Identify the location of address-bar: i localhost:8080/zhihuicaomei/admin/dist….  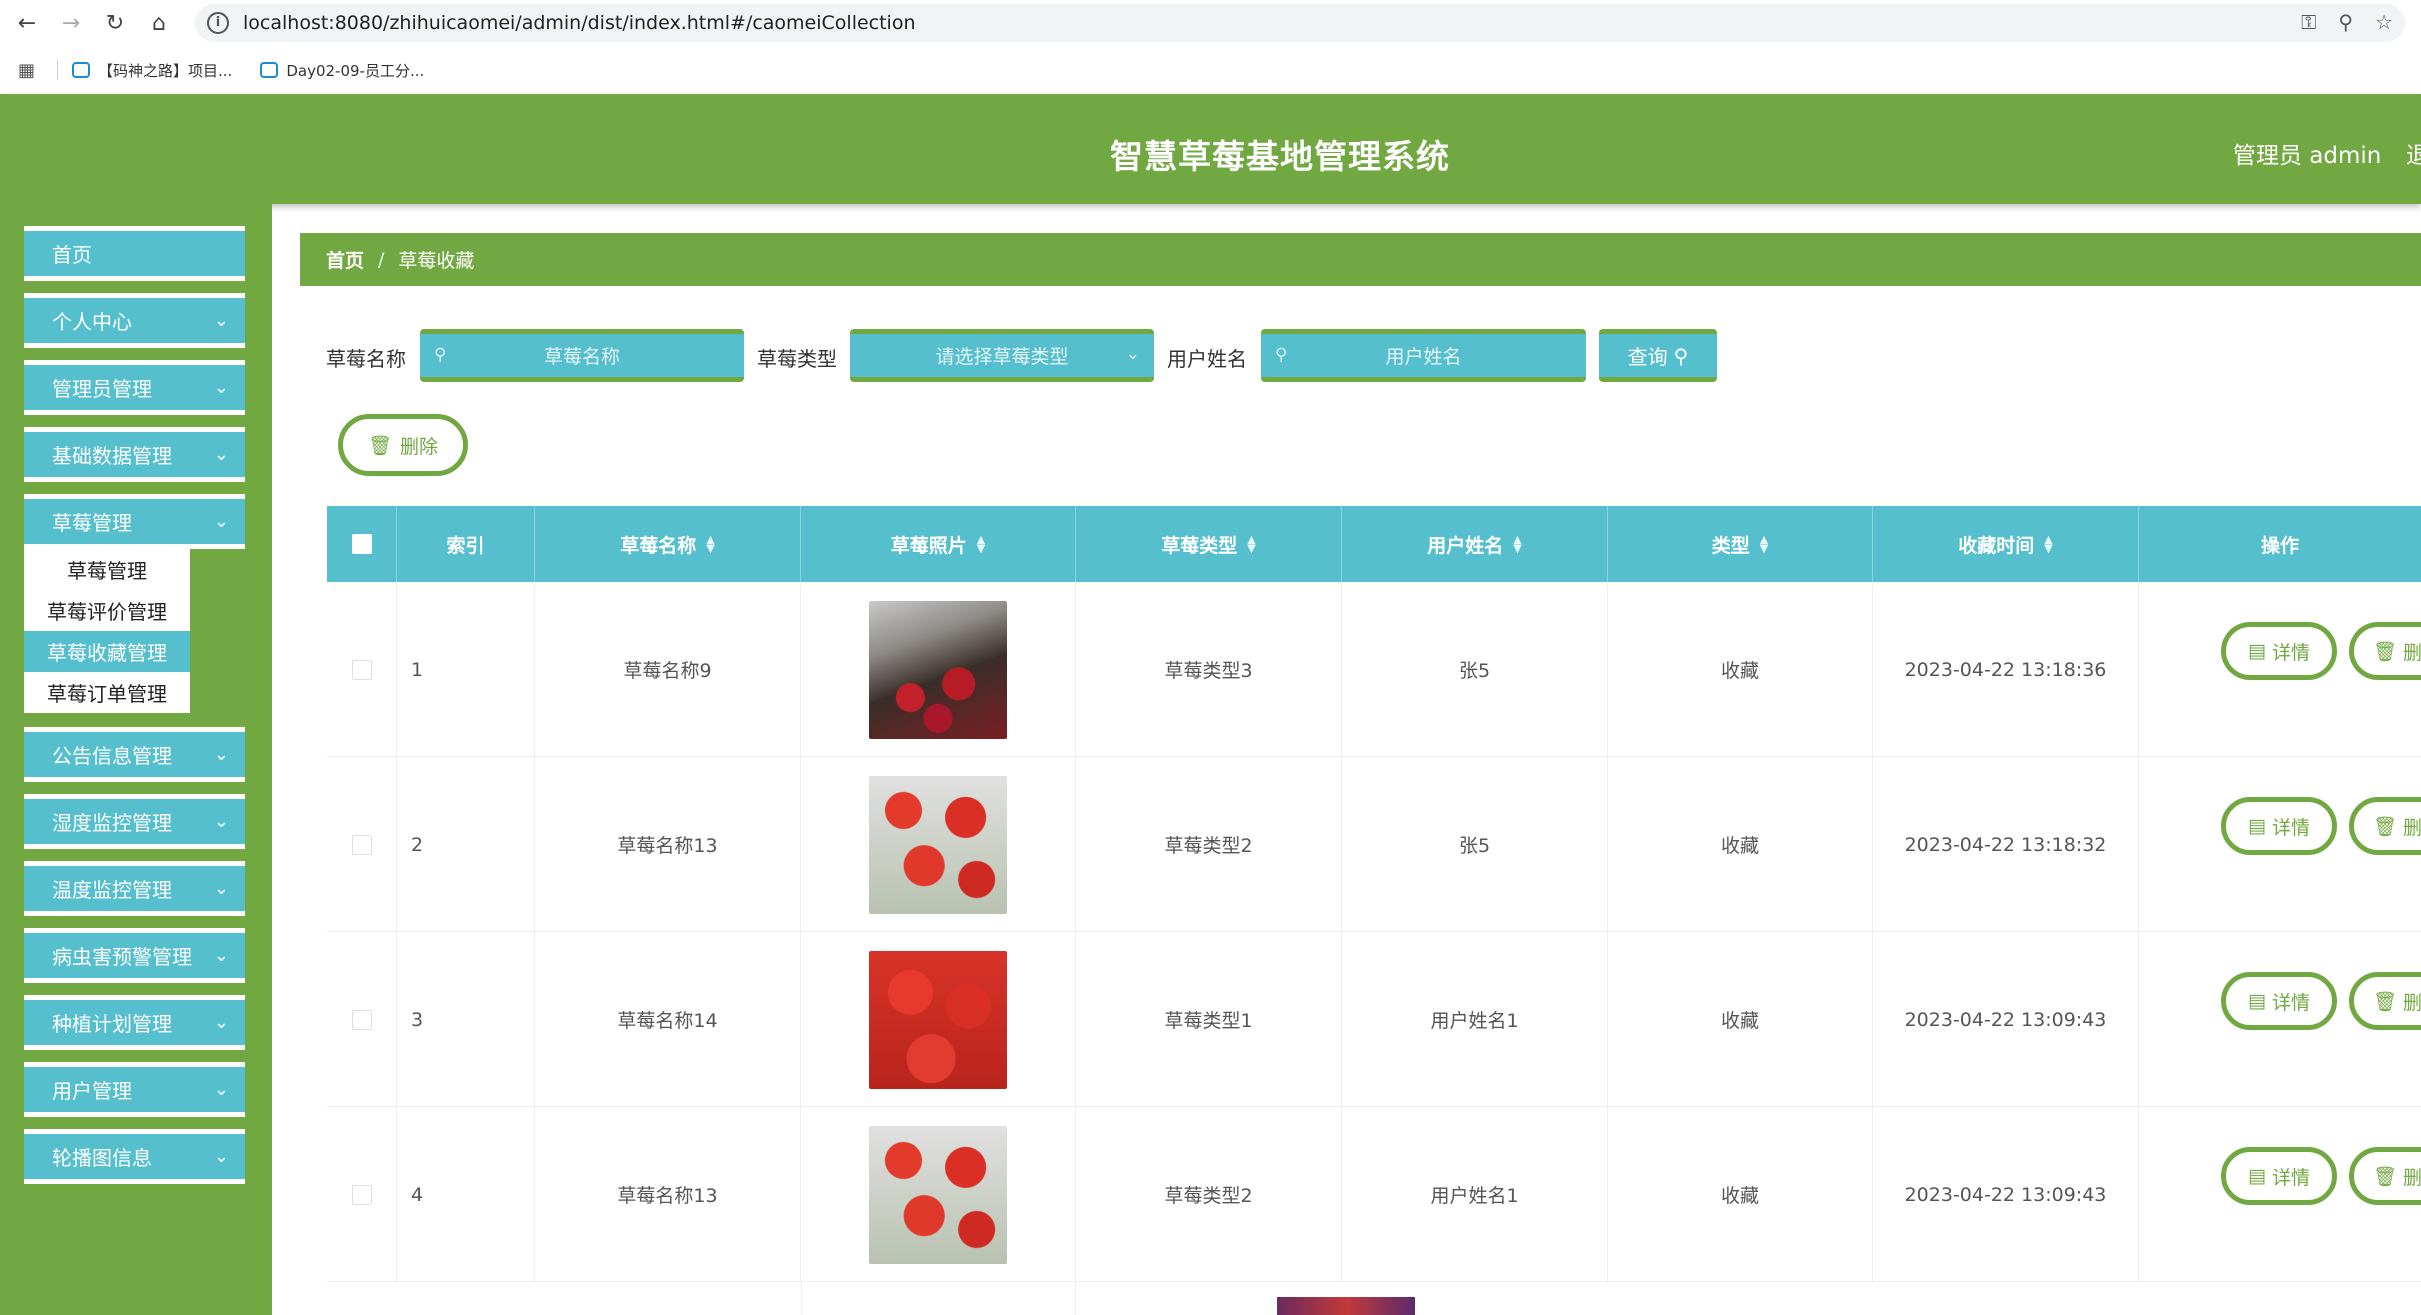
(1300, 23).